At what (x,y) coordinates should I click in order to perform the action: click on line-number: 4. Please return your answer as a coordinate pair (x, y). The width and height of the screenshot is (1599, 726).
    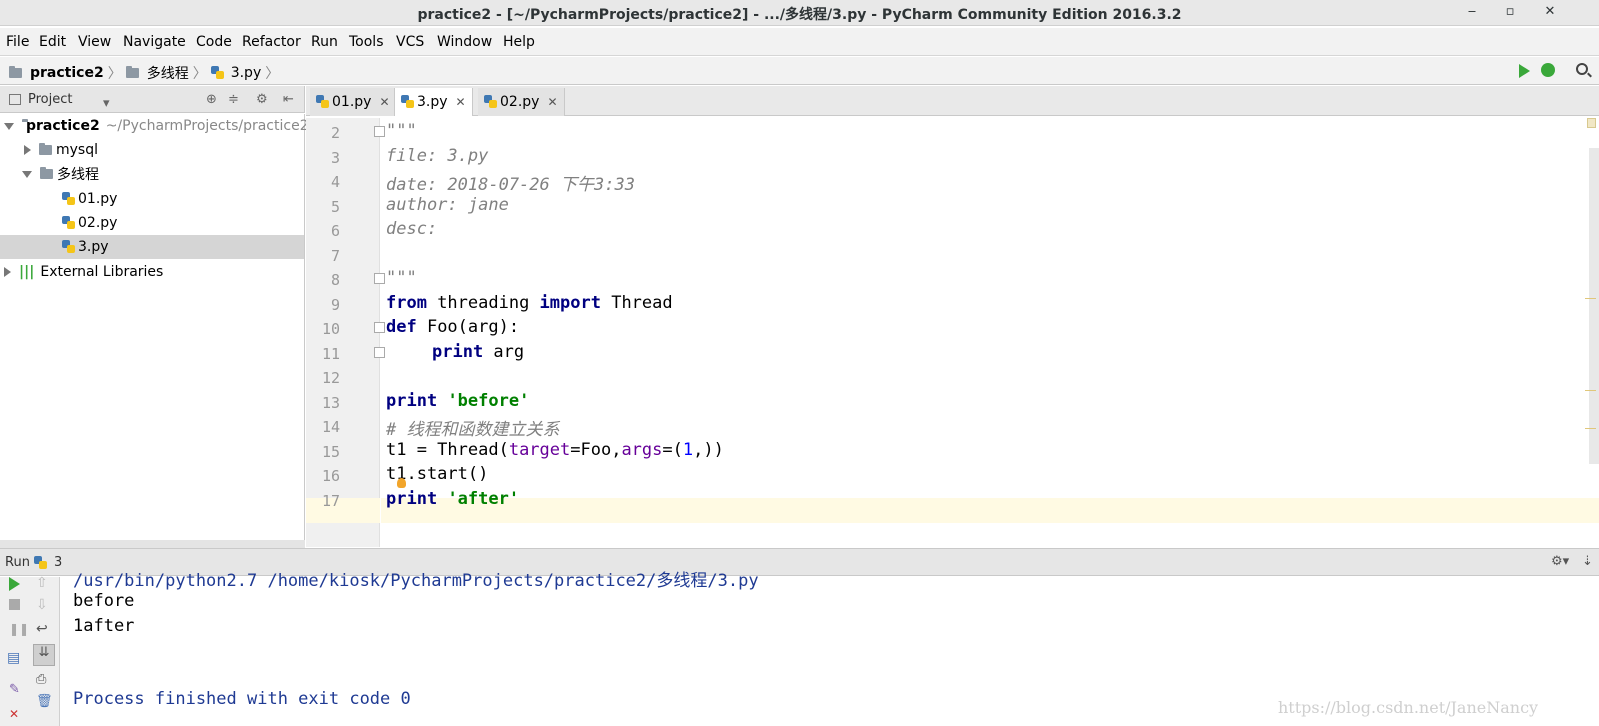
    Looking at the image, I should click on (335, 182).